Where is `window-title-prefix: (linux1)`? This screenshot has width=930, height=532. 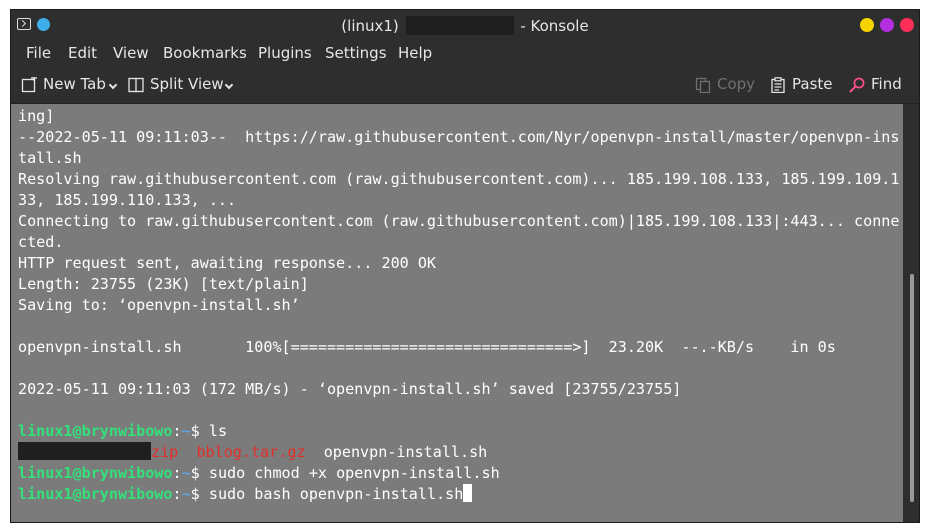 window-title-prefix: (linux1) is located at coordinates (370, 26).